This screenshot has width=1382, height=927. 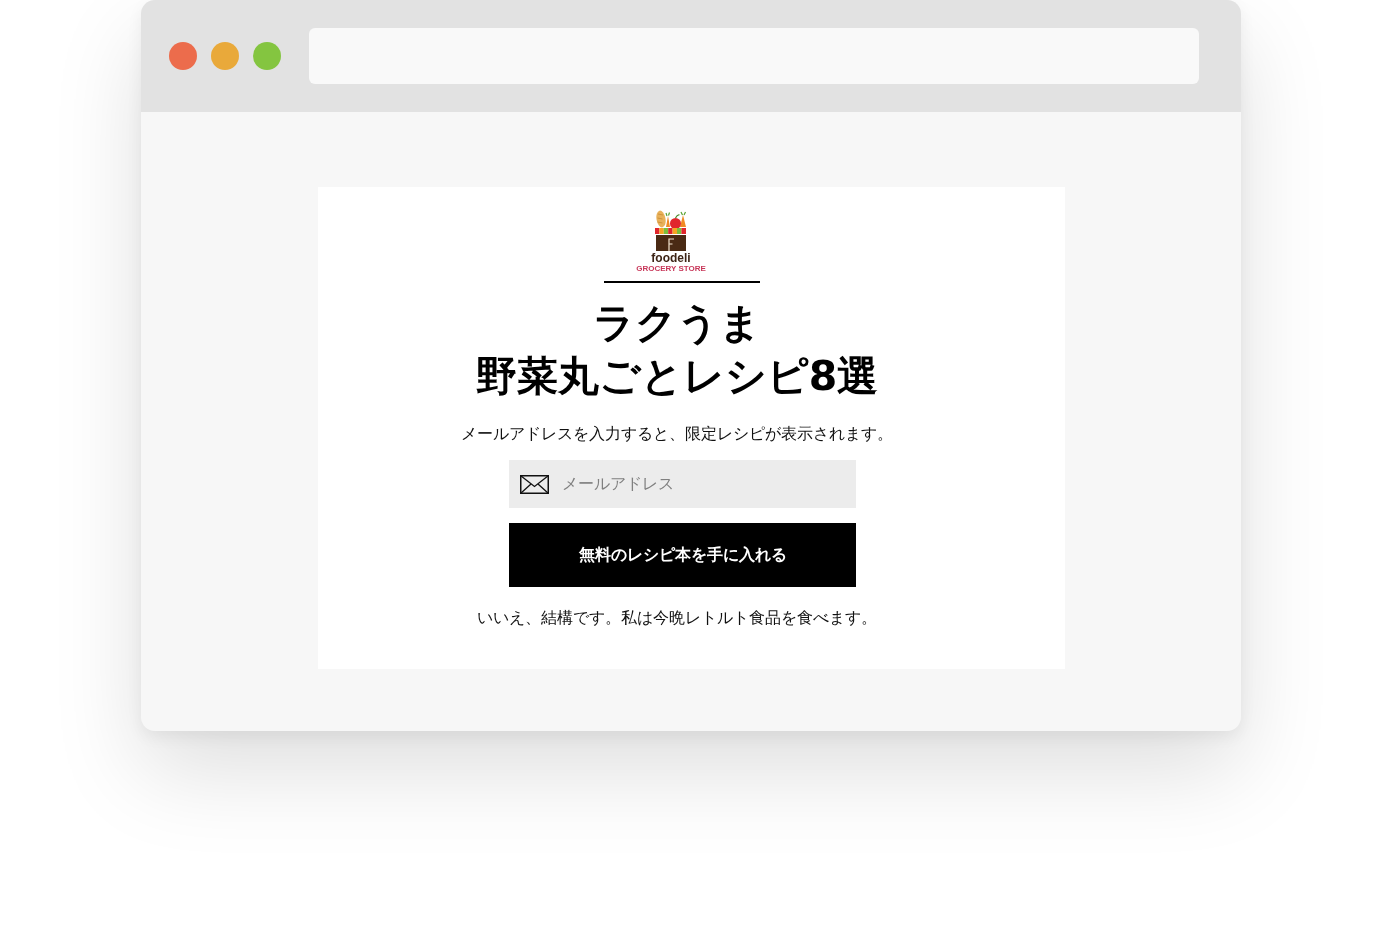 I want to click on decline-link: いいえ、結構です。私は今晩レトルト食品を食べます。, so click(x=677, y=618).